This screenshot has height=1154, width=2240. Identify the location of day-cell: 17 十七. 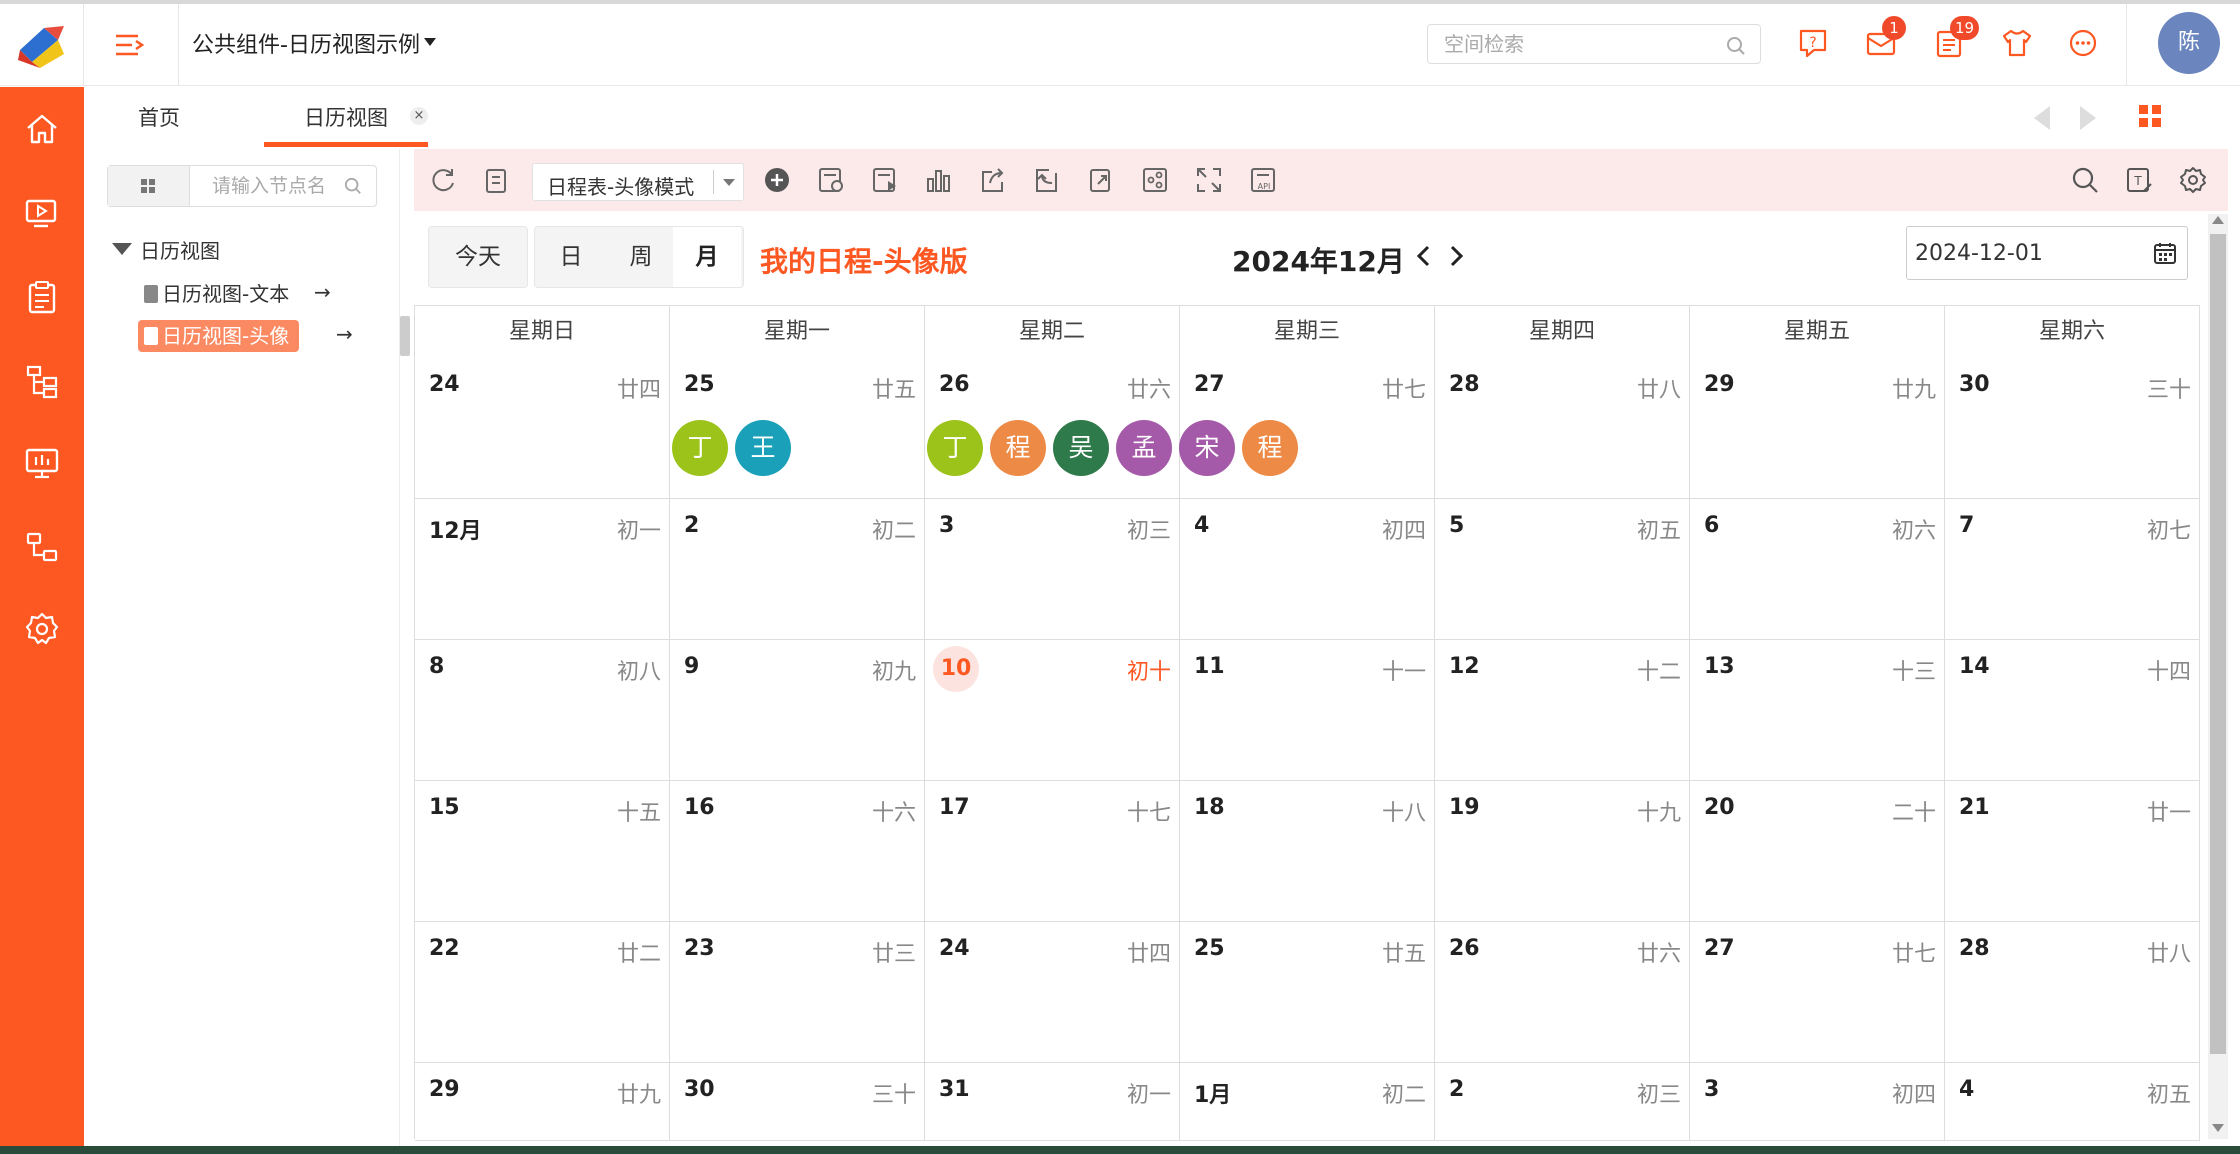
(1052, 851).